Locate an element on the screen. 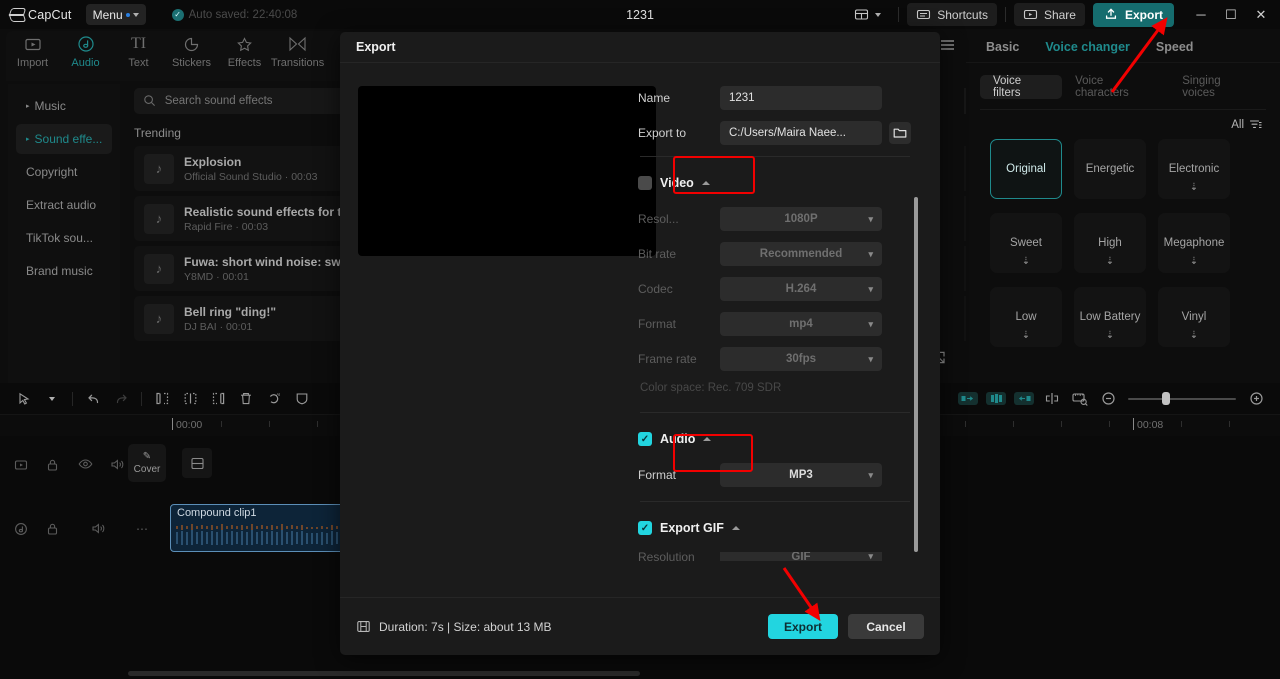 This screenshot has width=1280, height=679. video-clip-thumb is located at coordinates (197, 463).